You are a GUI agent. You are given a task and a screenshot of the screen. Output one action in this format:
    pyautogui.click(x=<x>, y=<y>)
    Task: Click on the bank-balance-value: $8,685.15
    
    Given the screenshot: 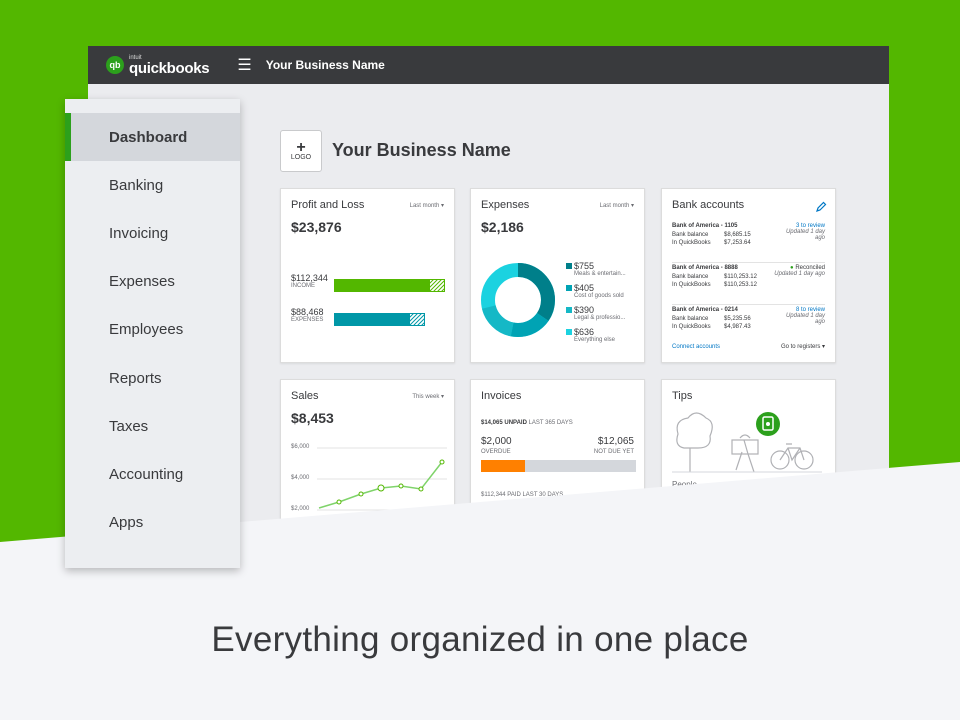 What is the action you would take?
    pyautogui.click(x=737, y=235)
    